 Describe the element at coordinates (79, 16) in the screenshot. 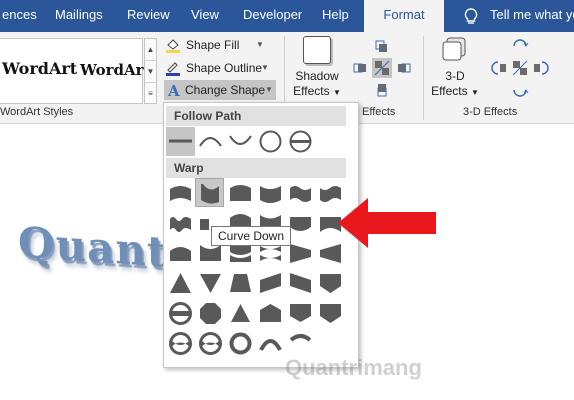

I see `tab-mailings: Mailings` at that location.